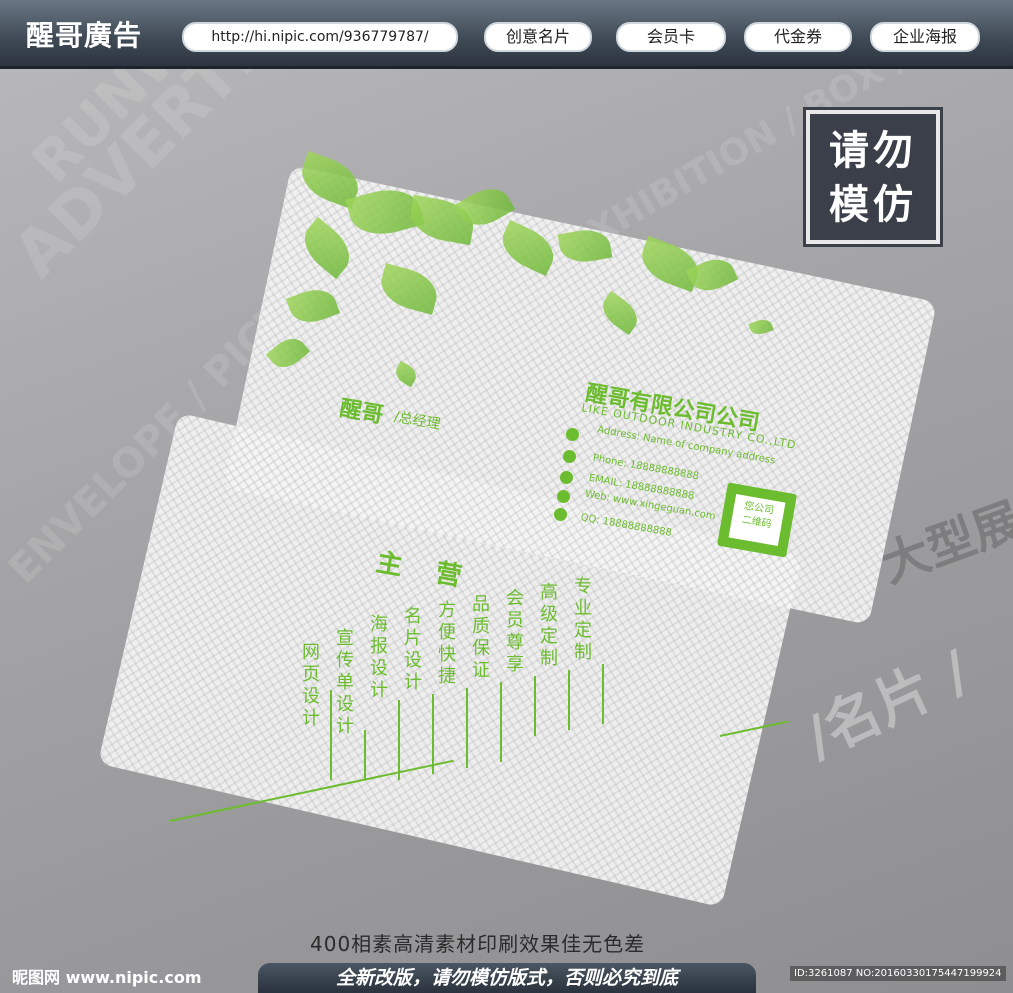 The height and width of the screenshot is (993, 1013). What do you see at coordinates (379, 657) in the screenshot?
I see `service-item: 海报设计` at bounding box center [379, 657].